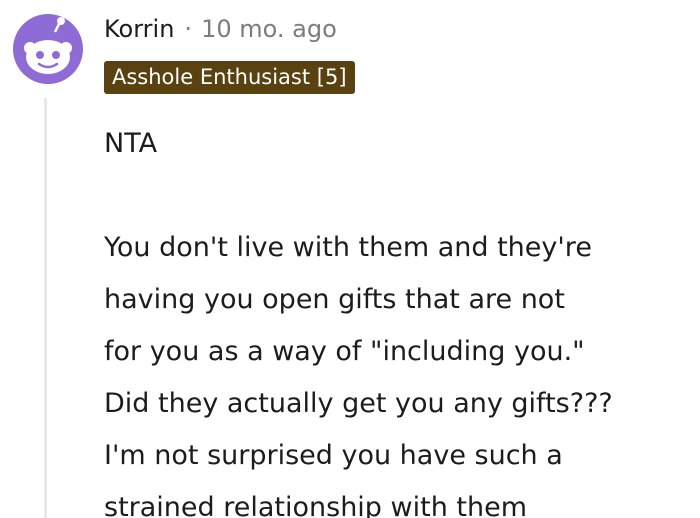  I want to click on thread-line, so click(45, 308).